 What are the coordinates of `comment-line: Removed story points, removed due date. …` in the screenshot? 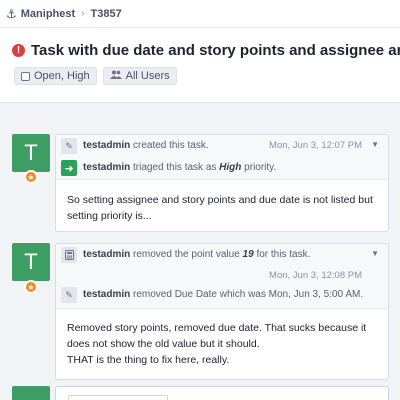 It's located at (217, 336).